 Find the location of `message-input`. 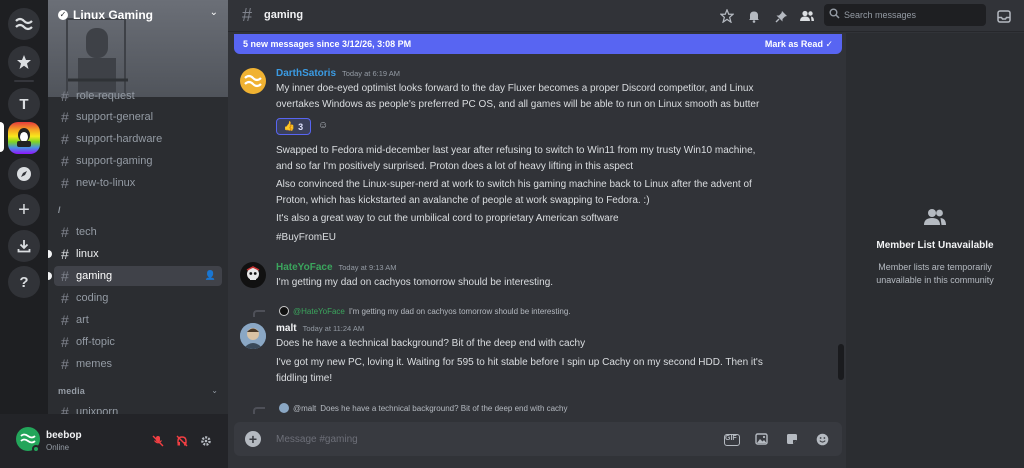

message-input is located at coordinates (486, 439).